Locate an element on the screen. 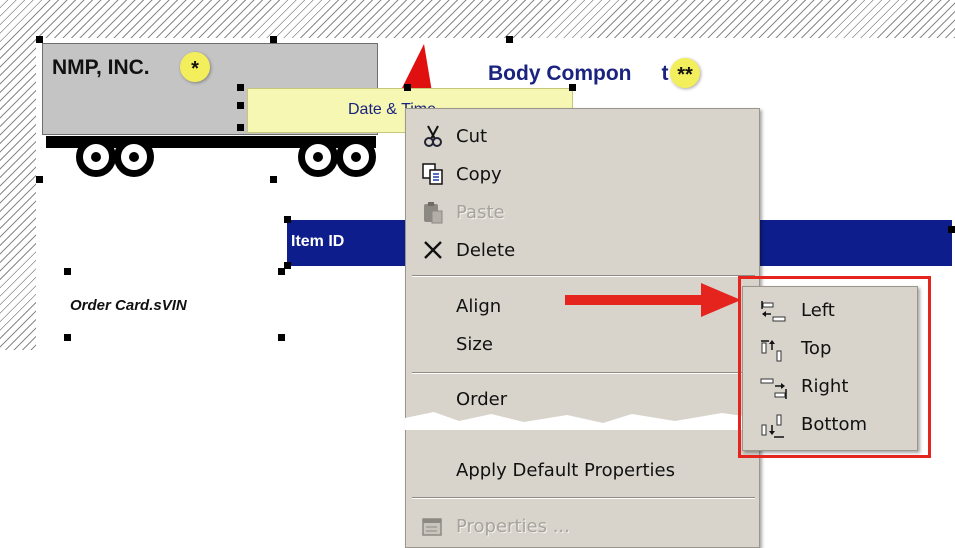 Image resolution: width=955 pixels, height=548 pixels. report-margin-hatch-left is located at coordinates (18, 175).